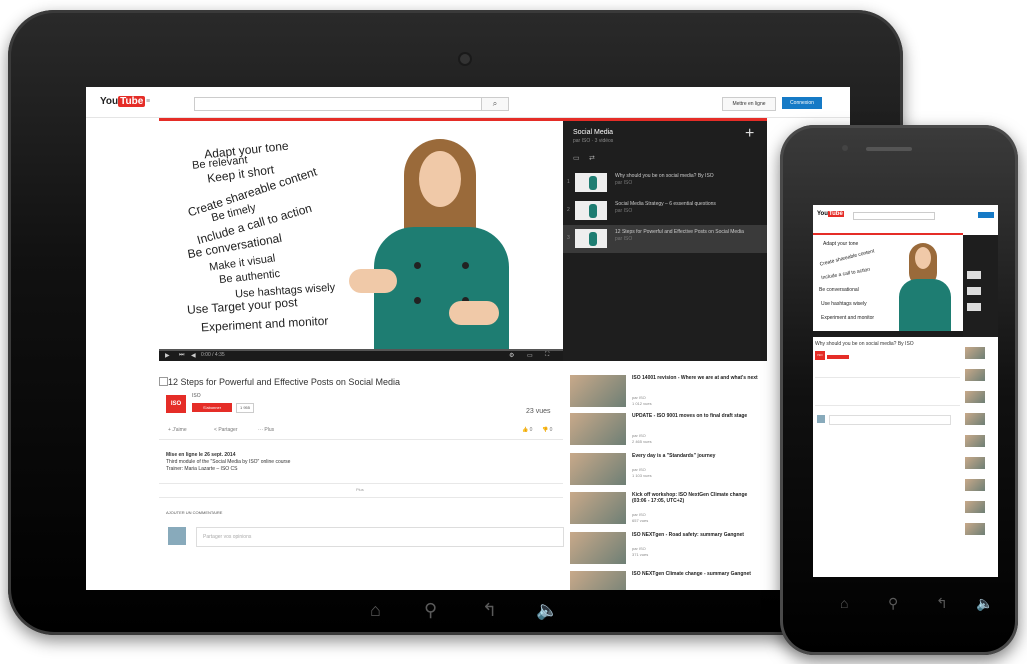 The image size is (1027, 664). Describe the element at coordinates (530, 355) in the screenshot. I see `size-icon: ▭` at that location.